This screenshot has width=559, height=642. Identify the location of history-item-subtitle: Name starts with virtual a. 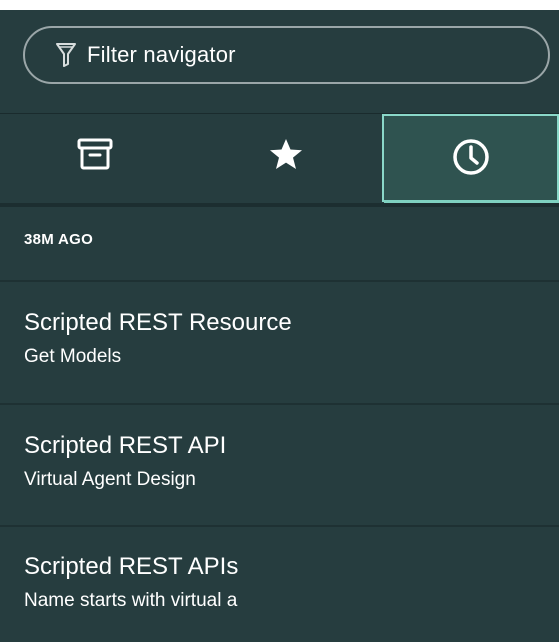
(131, 600).